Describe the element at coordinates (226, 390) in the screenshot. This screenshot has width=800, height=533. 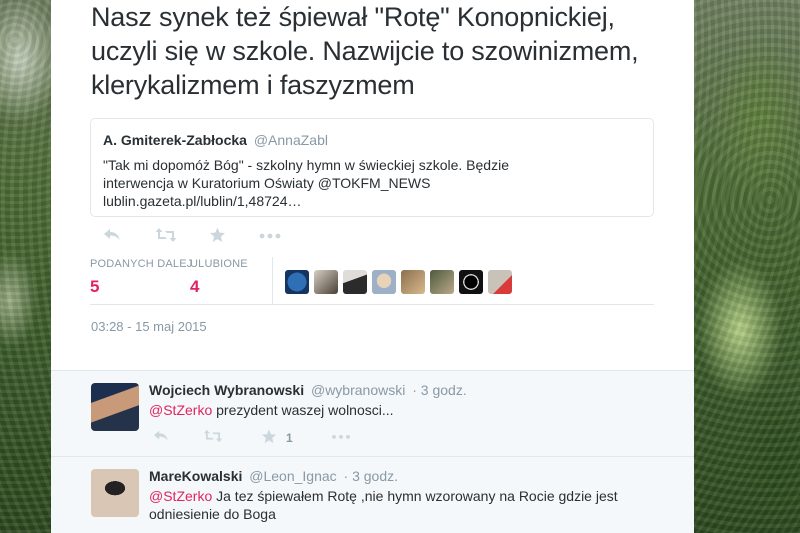
I see `reply-author-name: Wojciech Wybranowski` at that location.